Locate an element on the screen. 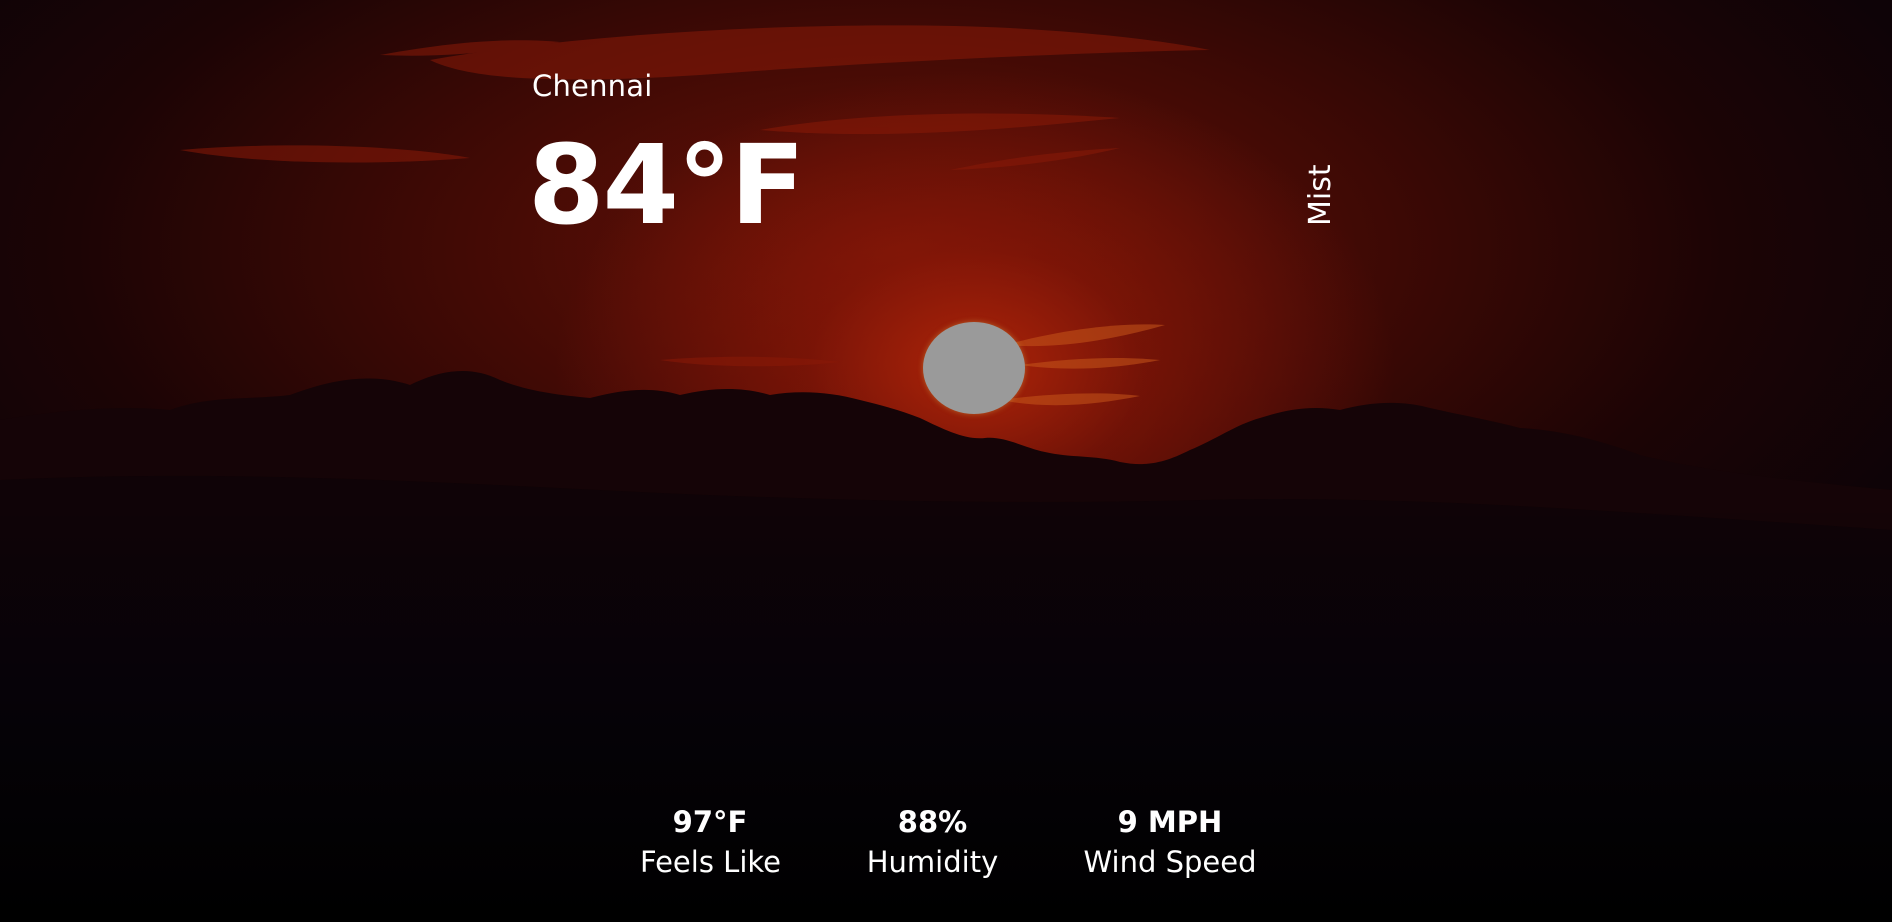 The height and width of the screenshot is (922, 1892). wind-speed-stat: 9 MPH Wind Speed is located at coordinates (1170, 842).